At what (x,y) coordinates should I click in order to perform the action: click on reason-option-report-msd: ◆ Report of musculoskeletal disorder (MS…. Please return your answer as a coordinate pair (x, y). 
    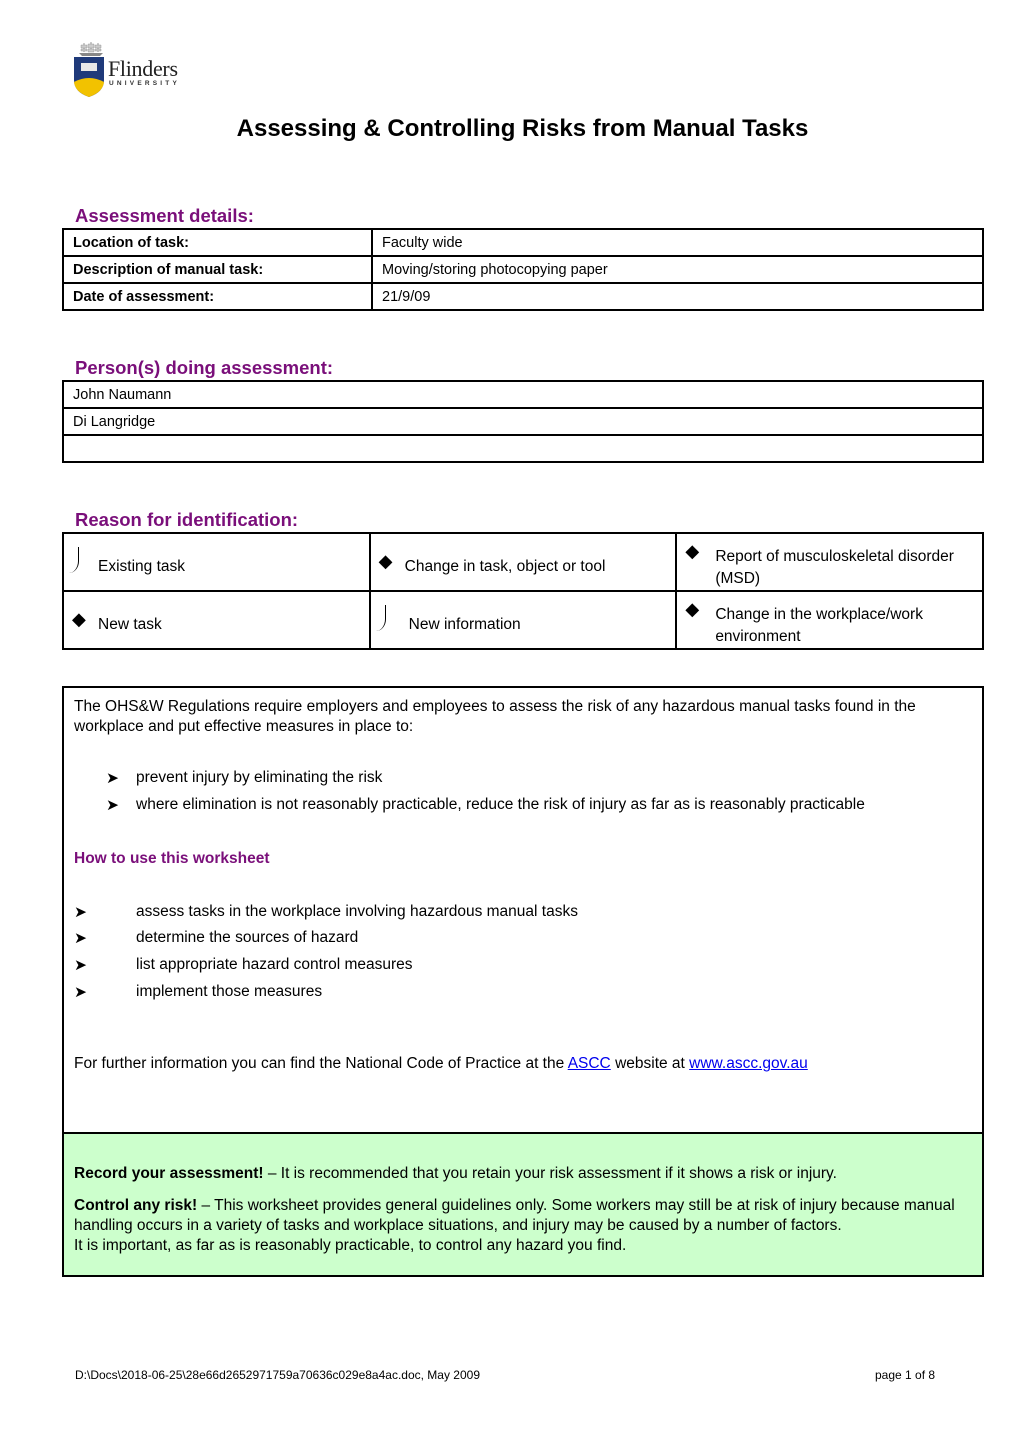
    Looking at the image, I should click on (829, 562).